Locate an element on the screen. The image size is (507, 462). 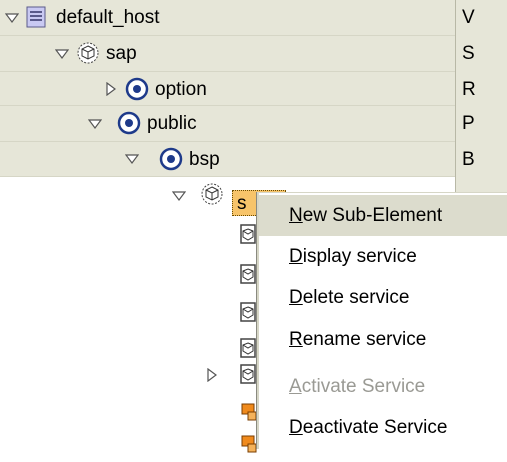
menu-item-deactivate-service: Deactivate Service is located at coordinates (383, 427).